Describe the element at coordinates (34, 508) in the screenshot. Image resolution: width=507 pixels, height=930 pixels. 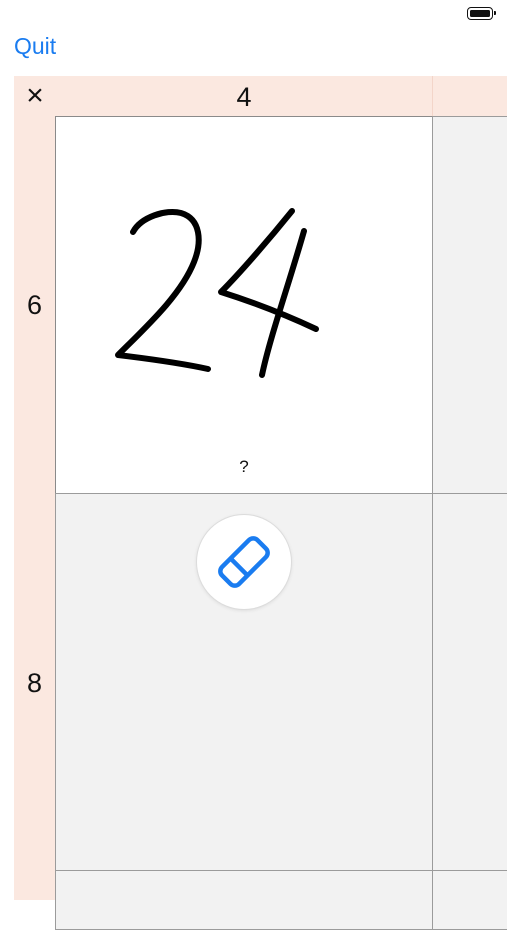
I see `row-header-column` at that location.